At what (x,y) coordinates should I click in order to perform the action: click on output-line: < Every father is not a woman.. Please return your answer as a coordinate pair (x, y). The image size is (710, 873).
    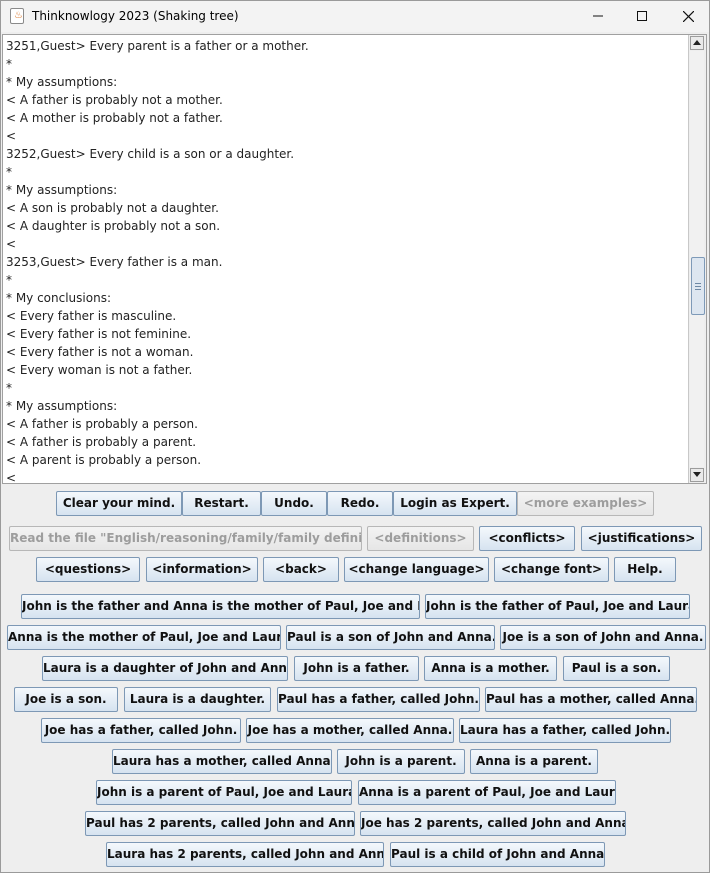
    Looking at the image, I should click on (100, 352).